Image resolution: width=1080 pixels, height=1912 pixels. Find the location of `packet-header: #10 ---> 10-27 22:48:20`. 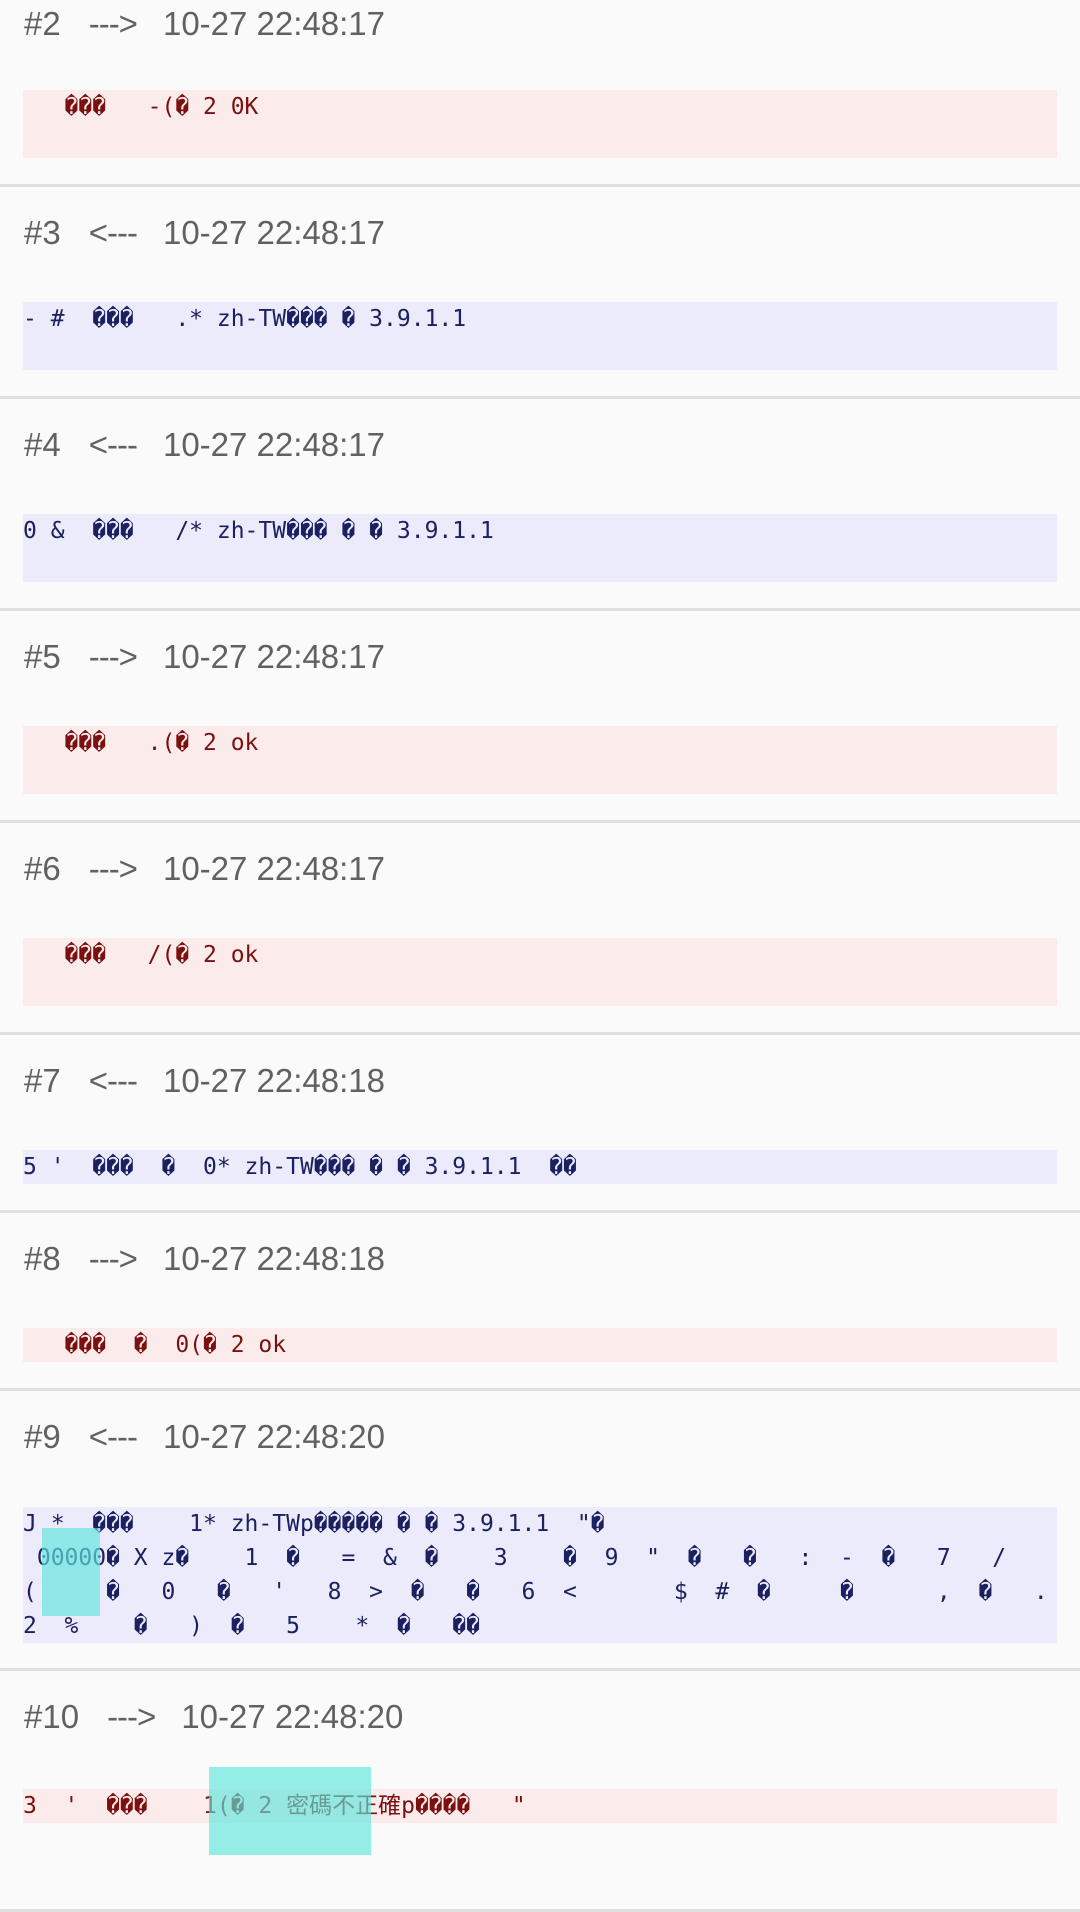

packet-header: #10 ---> 10-27 22:48:20 is located at coordinates (213, 1717).